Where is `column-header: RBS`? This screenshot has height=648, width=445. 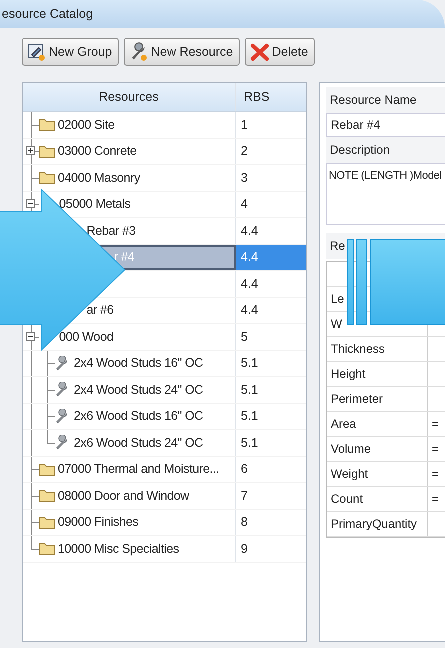 column-header: RBS is located at coordinates (271, 97).